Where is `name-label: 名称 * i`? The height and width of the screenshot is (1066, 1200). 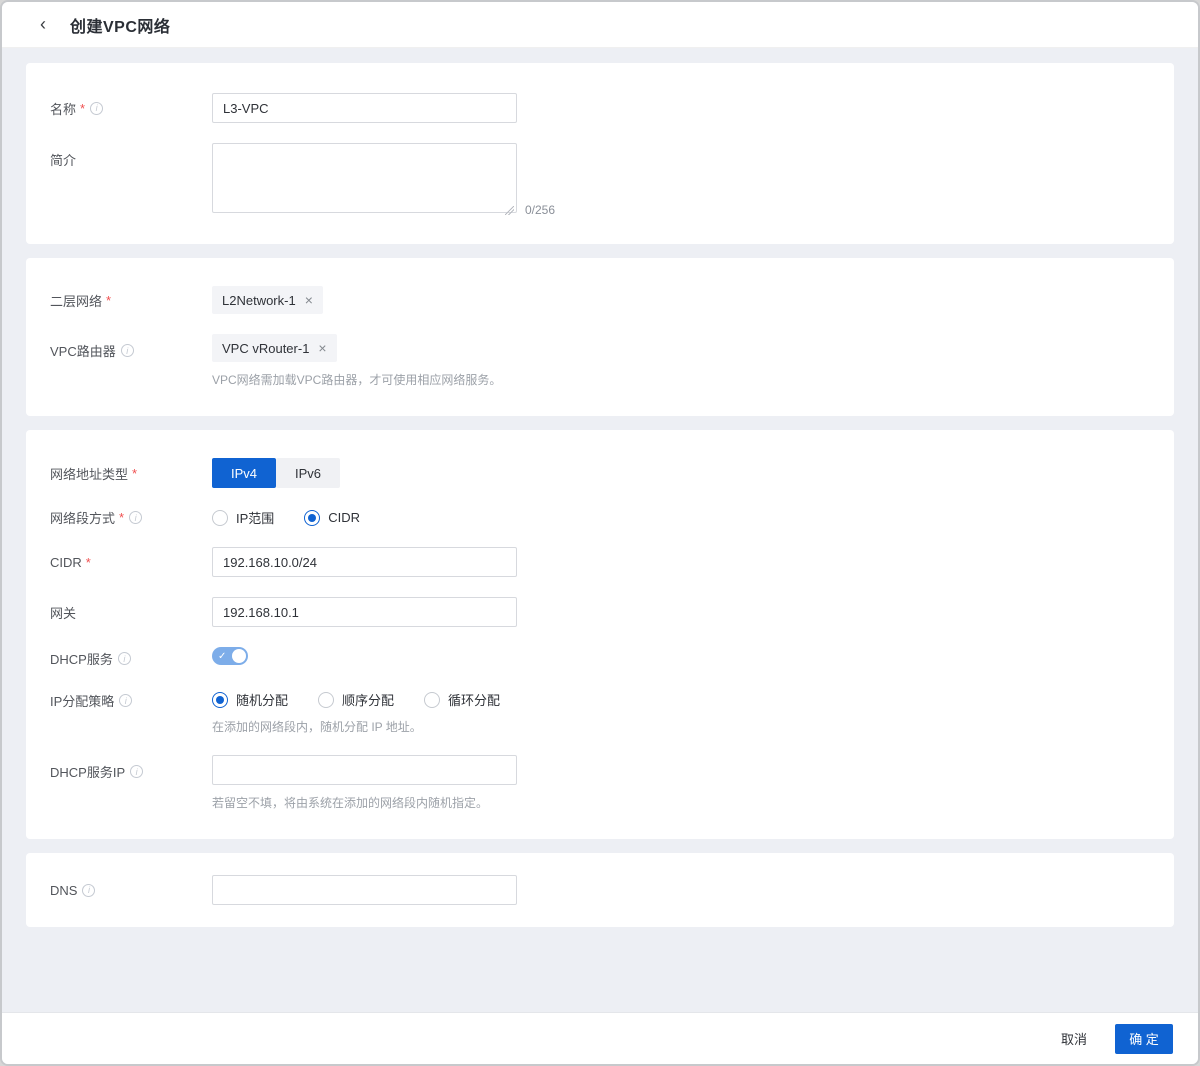
name-label: 名称 * i is located at coordinates (131, 108).